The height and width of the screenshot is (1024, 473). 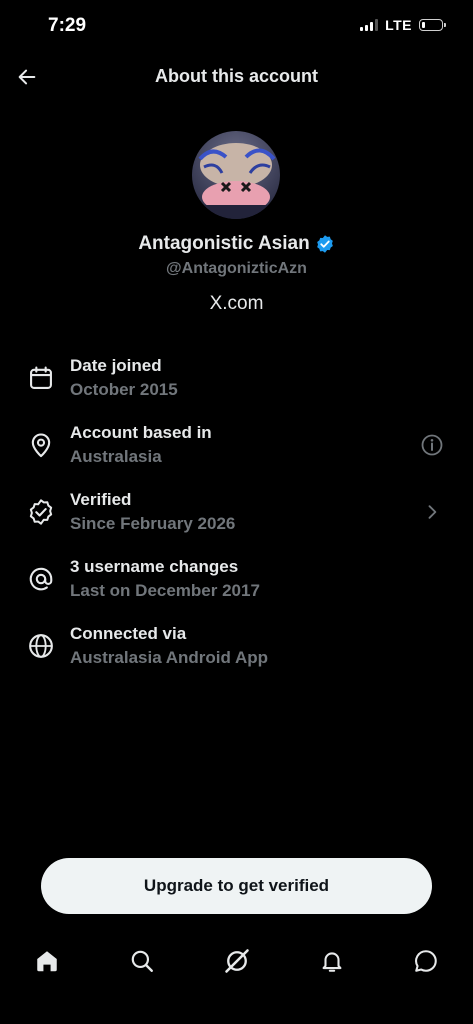 I want to click on verified-outline-icon, so click(x=41, y=512).